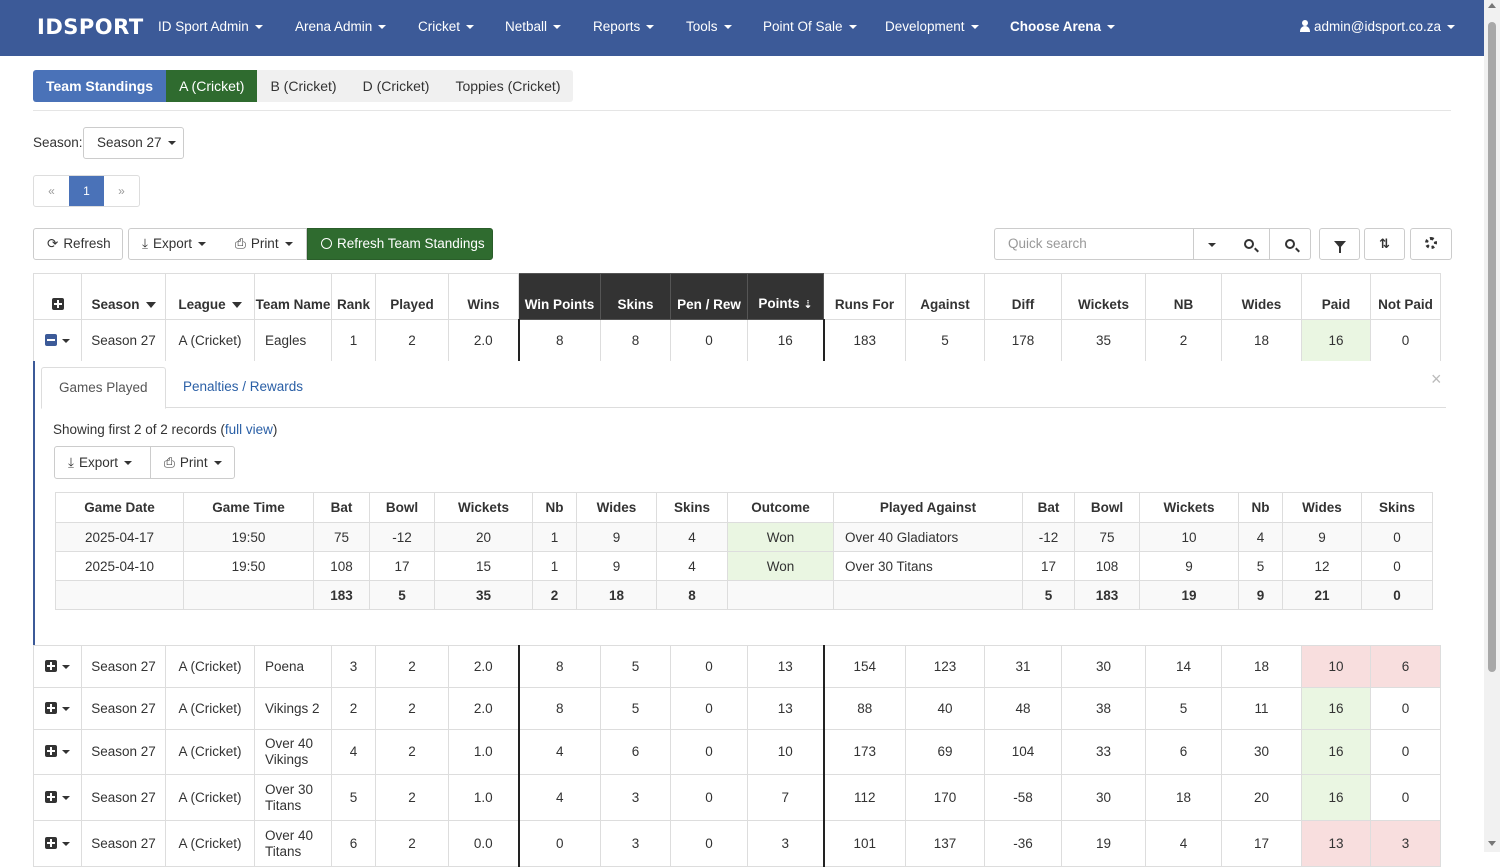 Image resolution: width=1500 pixels, height=867 pixels. I want to click on detail-print-button: ⎙ Print, so click(192, 462).